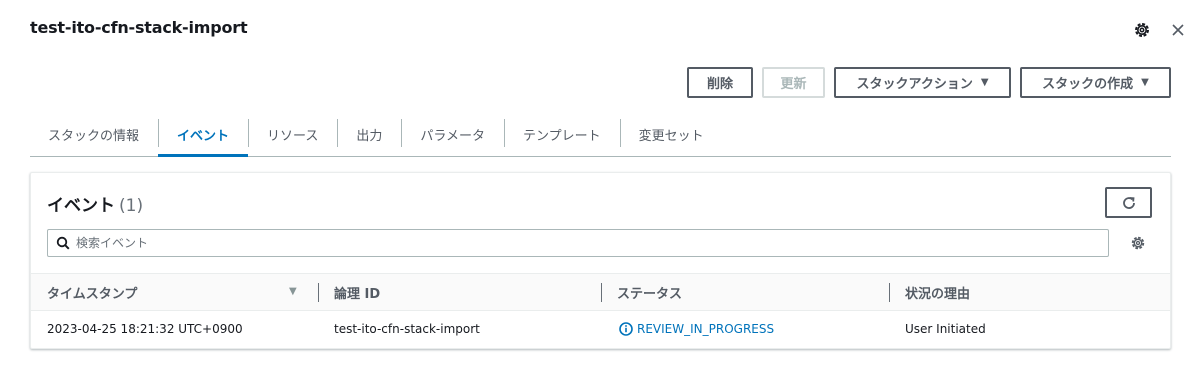  What do you see at coordinates (64, 243) in the screenshot?
I see `search-icon` at bounding box center [64, 243].